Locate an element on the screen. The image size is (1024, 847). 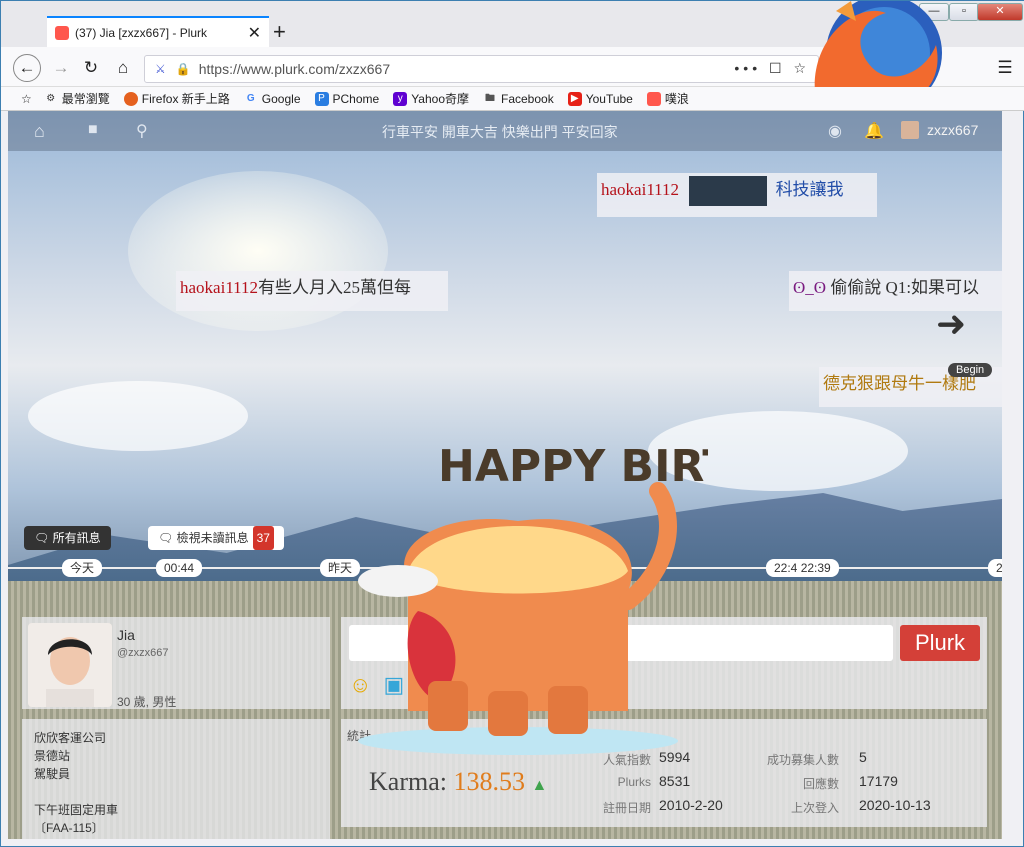
user-menu: zxzx667 is located at coordinates (939, 130).